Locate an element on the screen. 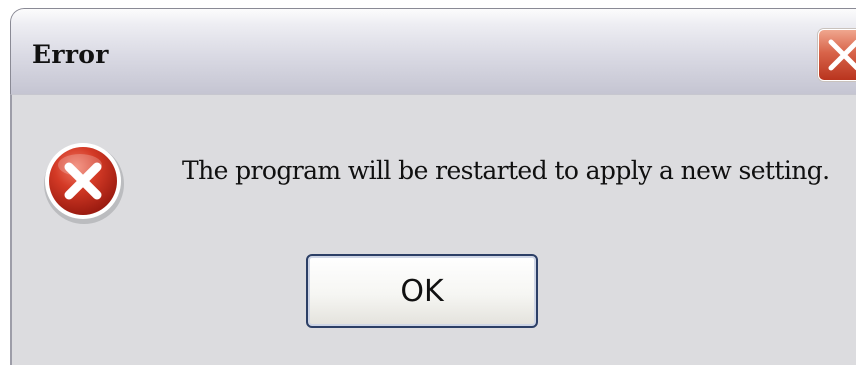  dialog-title: Error is located at coordinates (70, 54).